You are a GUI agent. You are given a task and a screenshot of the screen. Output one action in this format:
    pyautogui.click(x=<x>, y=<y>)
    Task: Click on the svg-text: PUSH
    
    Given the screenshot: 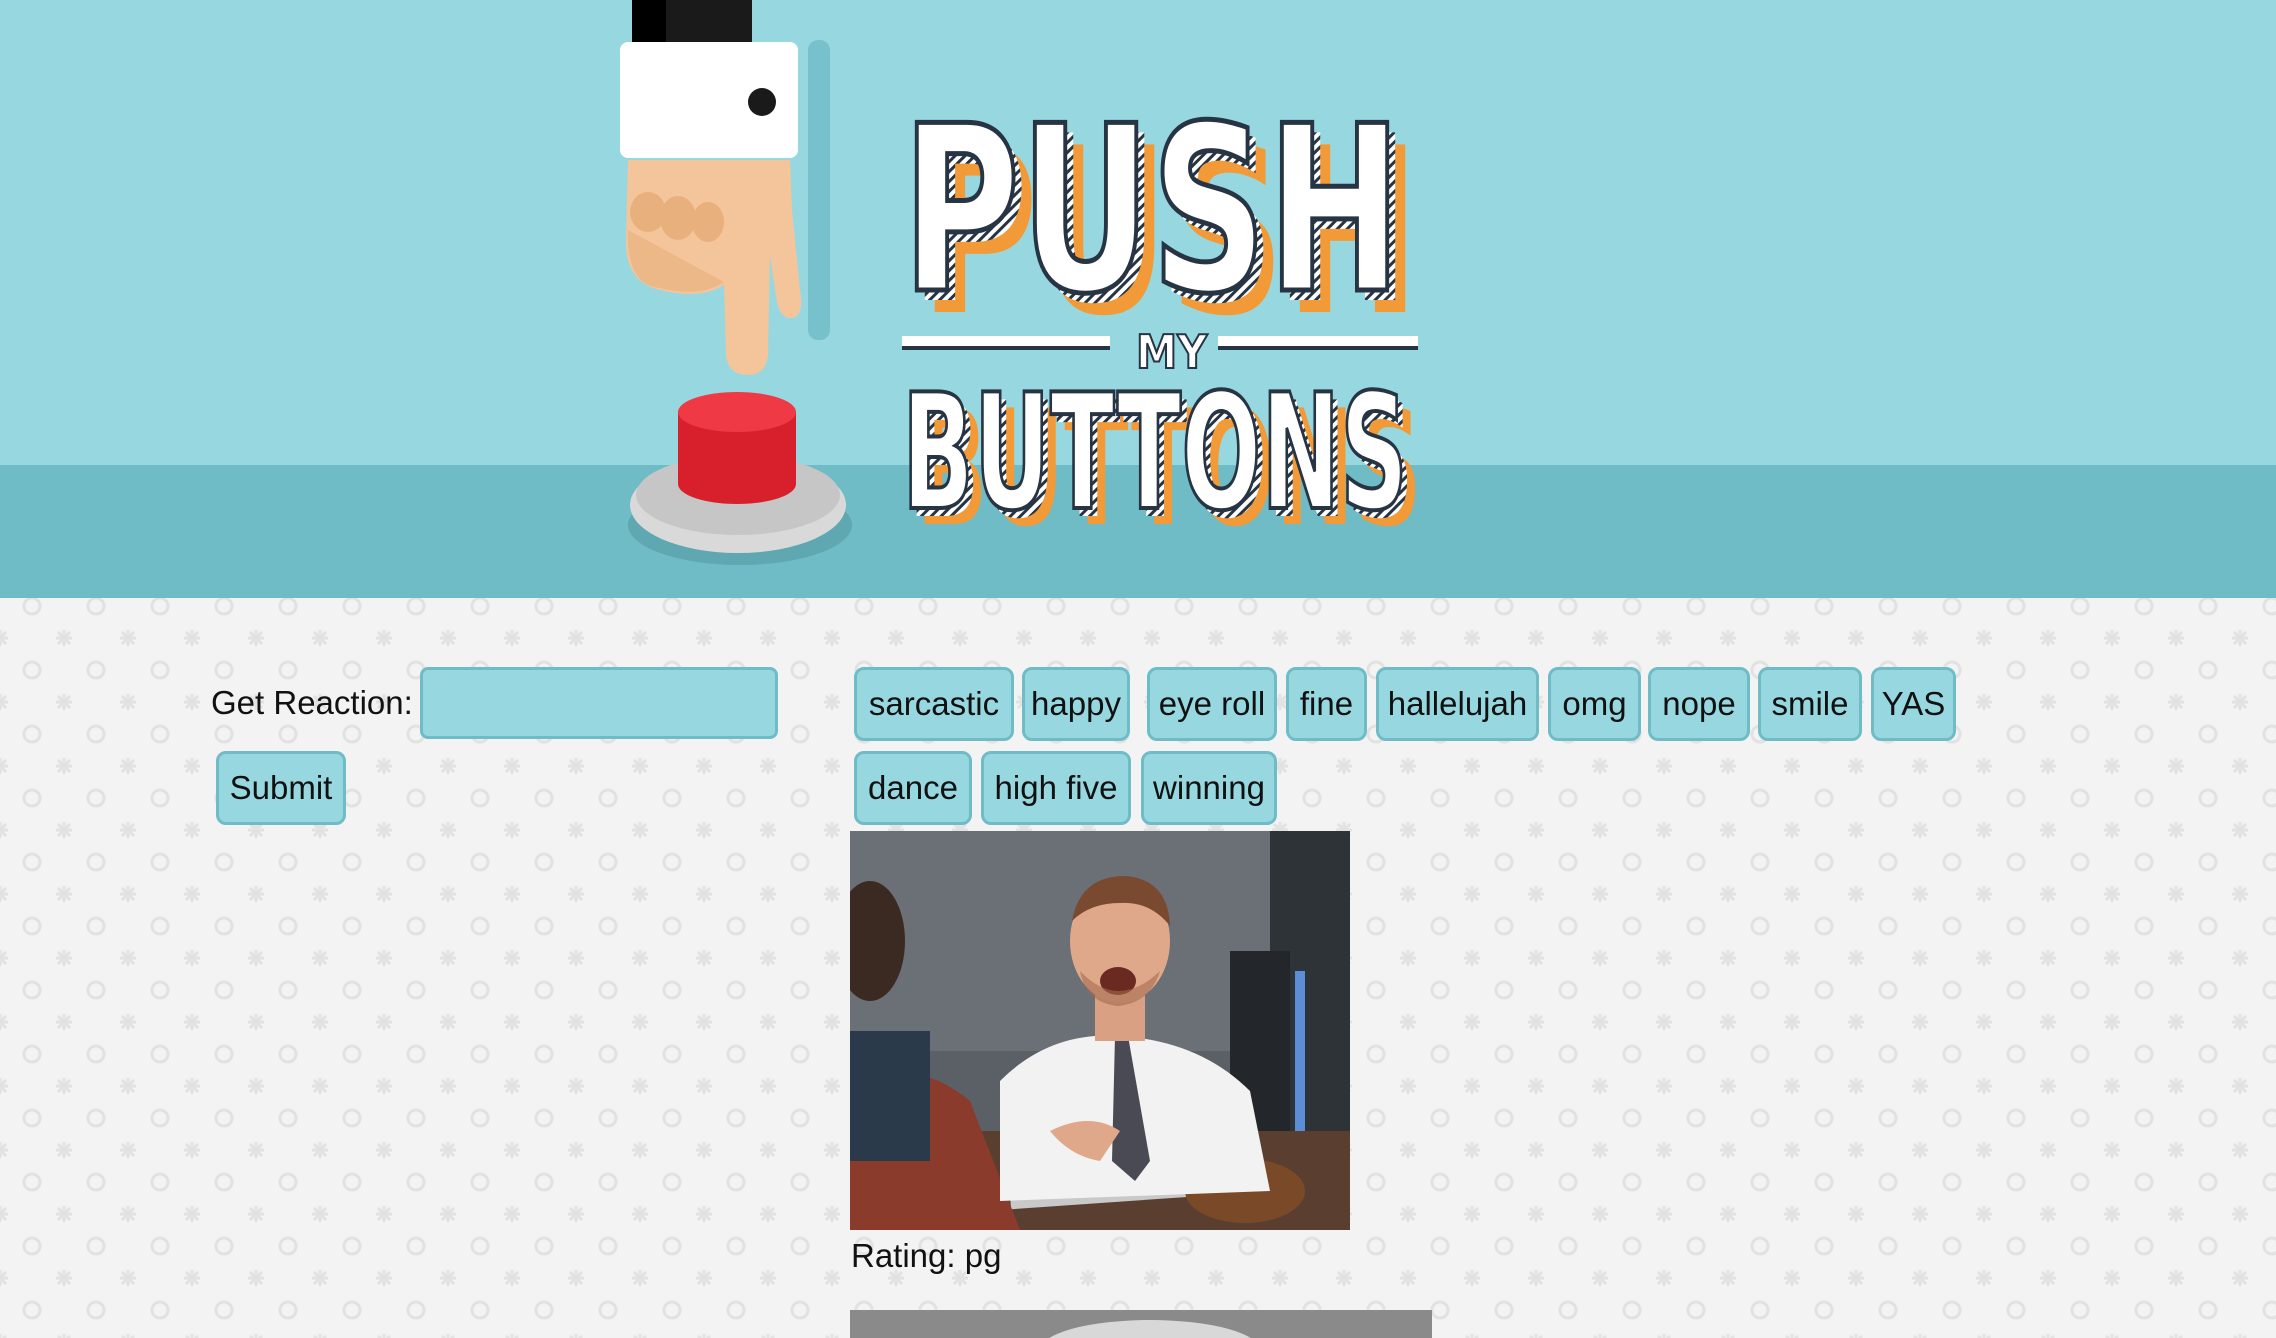 What is the action you would take?
    pyautogui.click(x=1152, y=211)
    